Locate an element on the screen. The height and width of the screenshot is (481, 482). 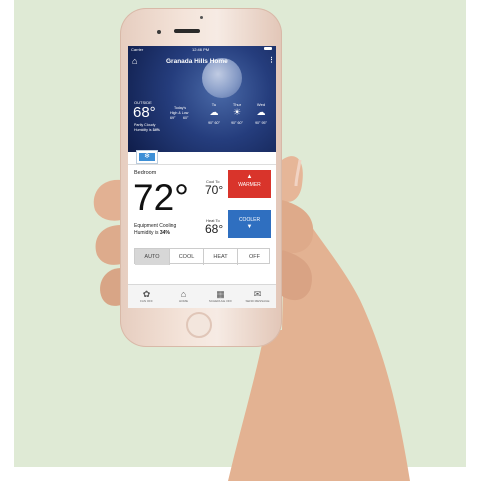
schedule-icon: ▦ is located at coordinates (220, 294).